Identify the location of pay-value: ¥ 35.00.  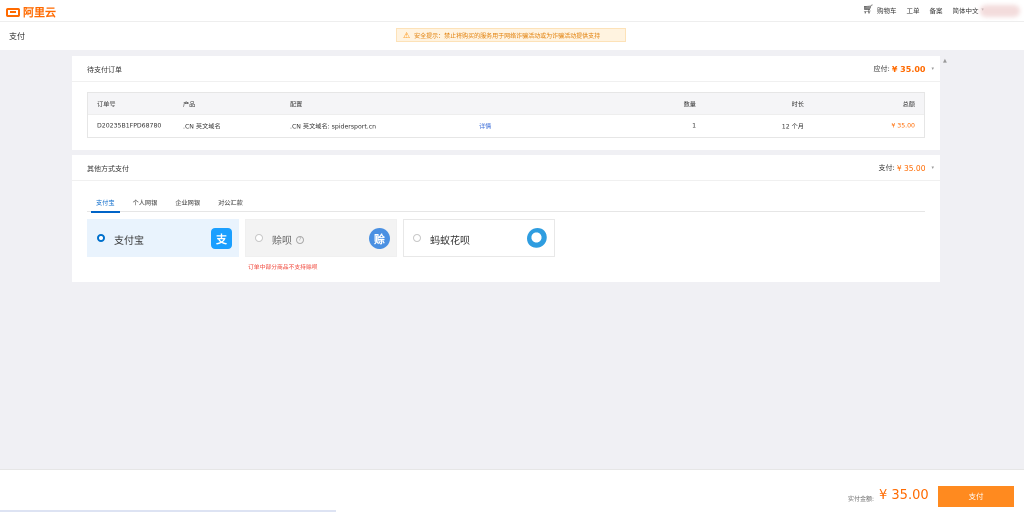
(911, 168).